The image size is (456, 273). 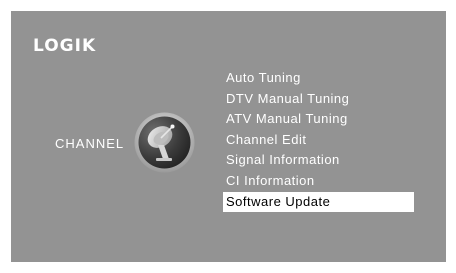 I want to click on menu-item-dtv-manual-tuning: DTV Manual Tuning, so click(x=318, y=99).